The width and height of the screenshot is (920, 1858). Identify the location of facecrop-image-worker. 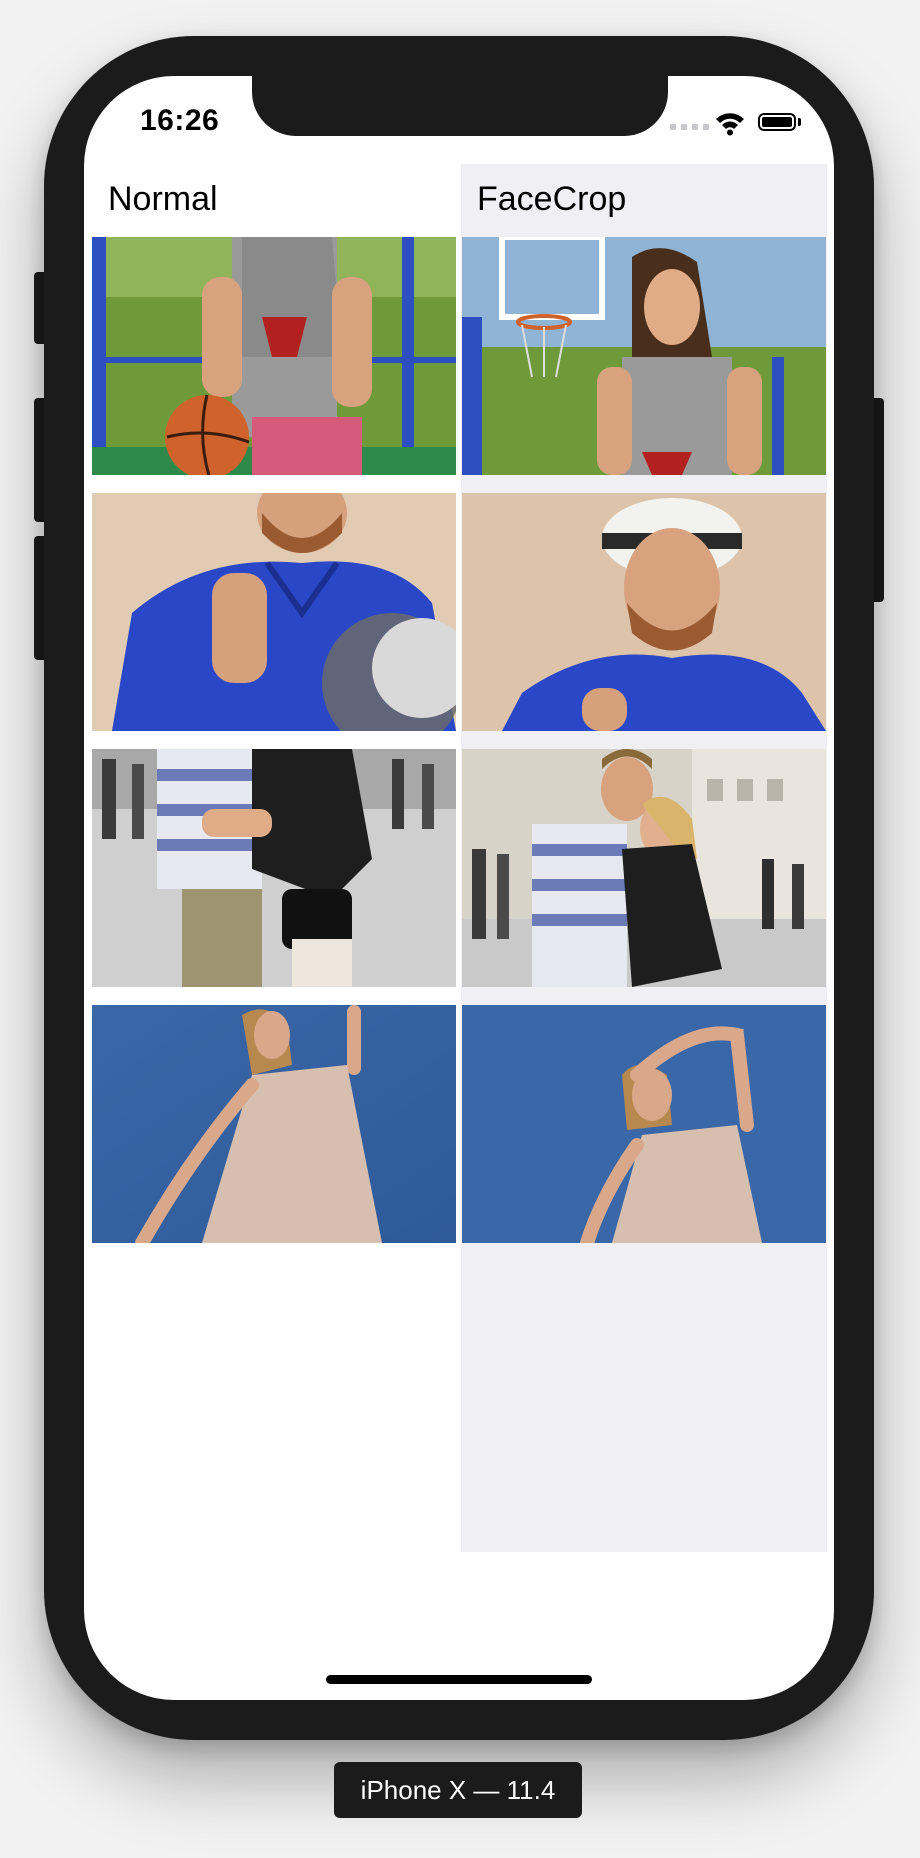
(644, 612).